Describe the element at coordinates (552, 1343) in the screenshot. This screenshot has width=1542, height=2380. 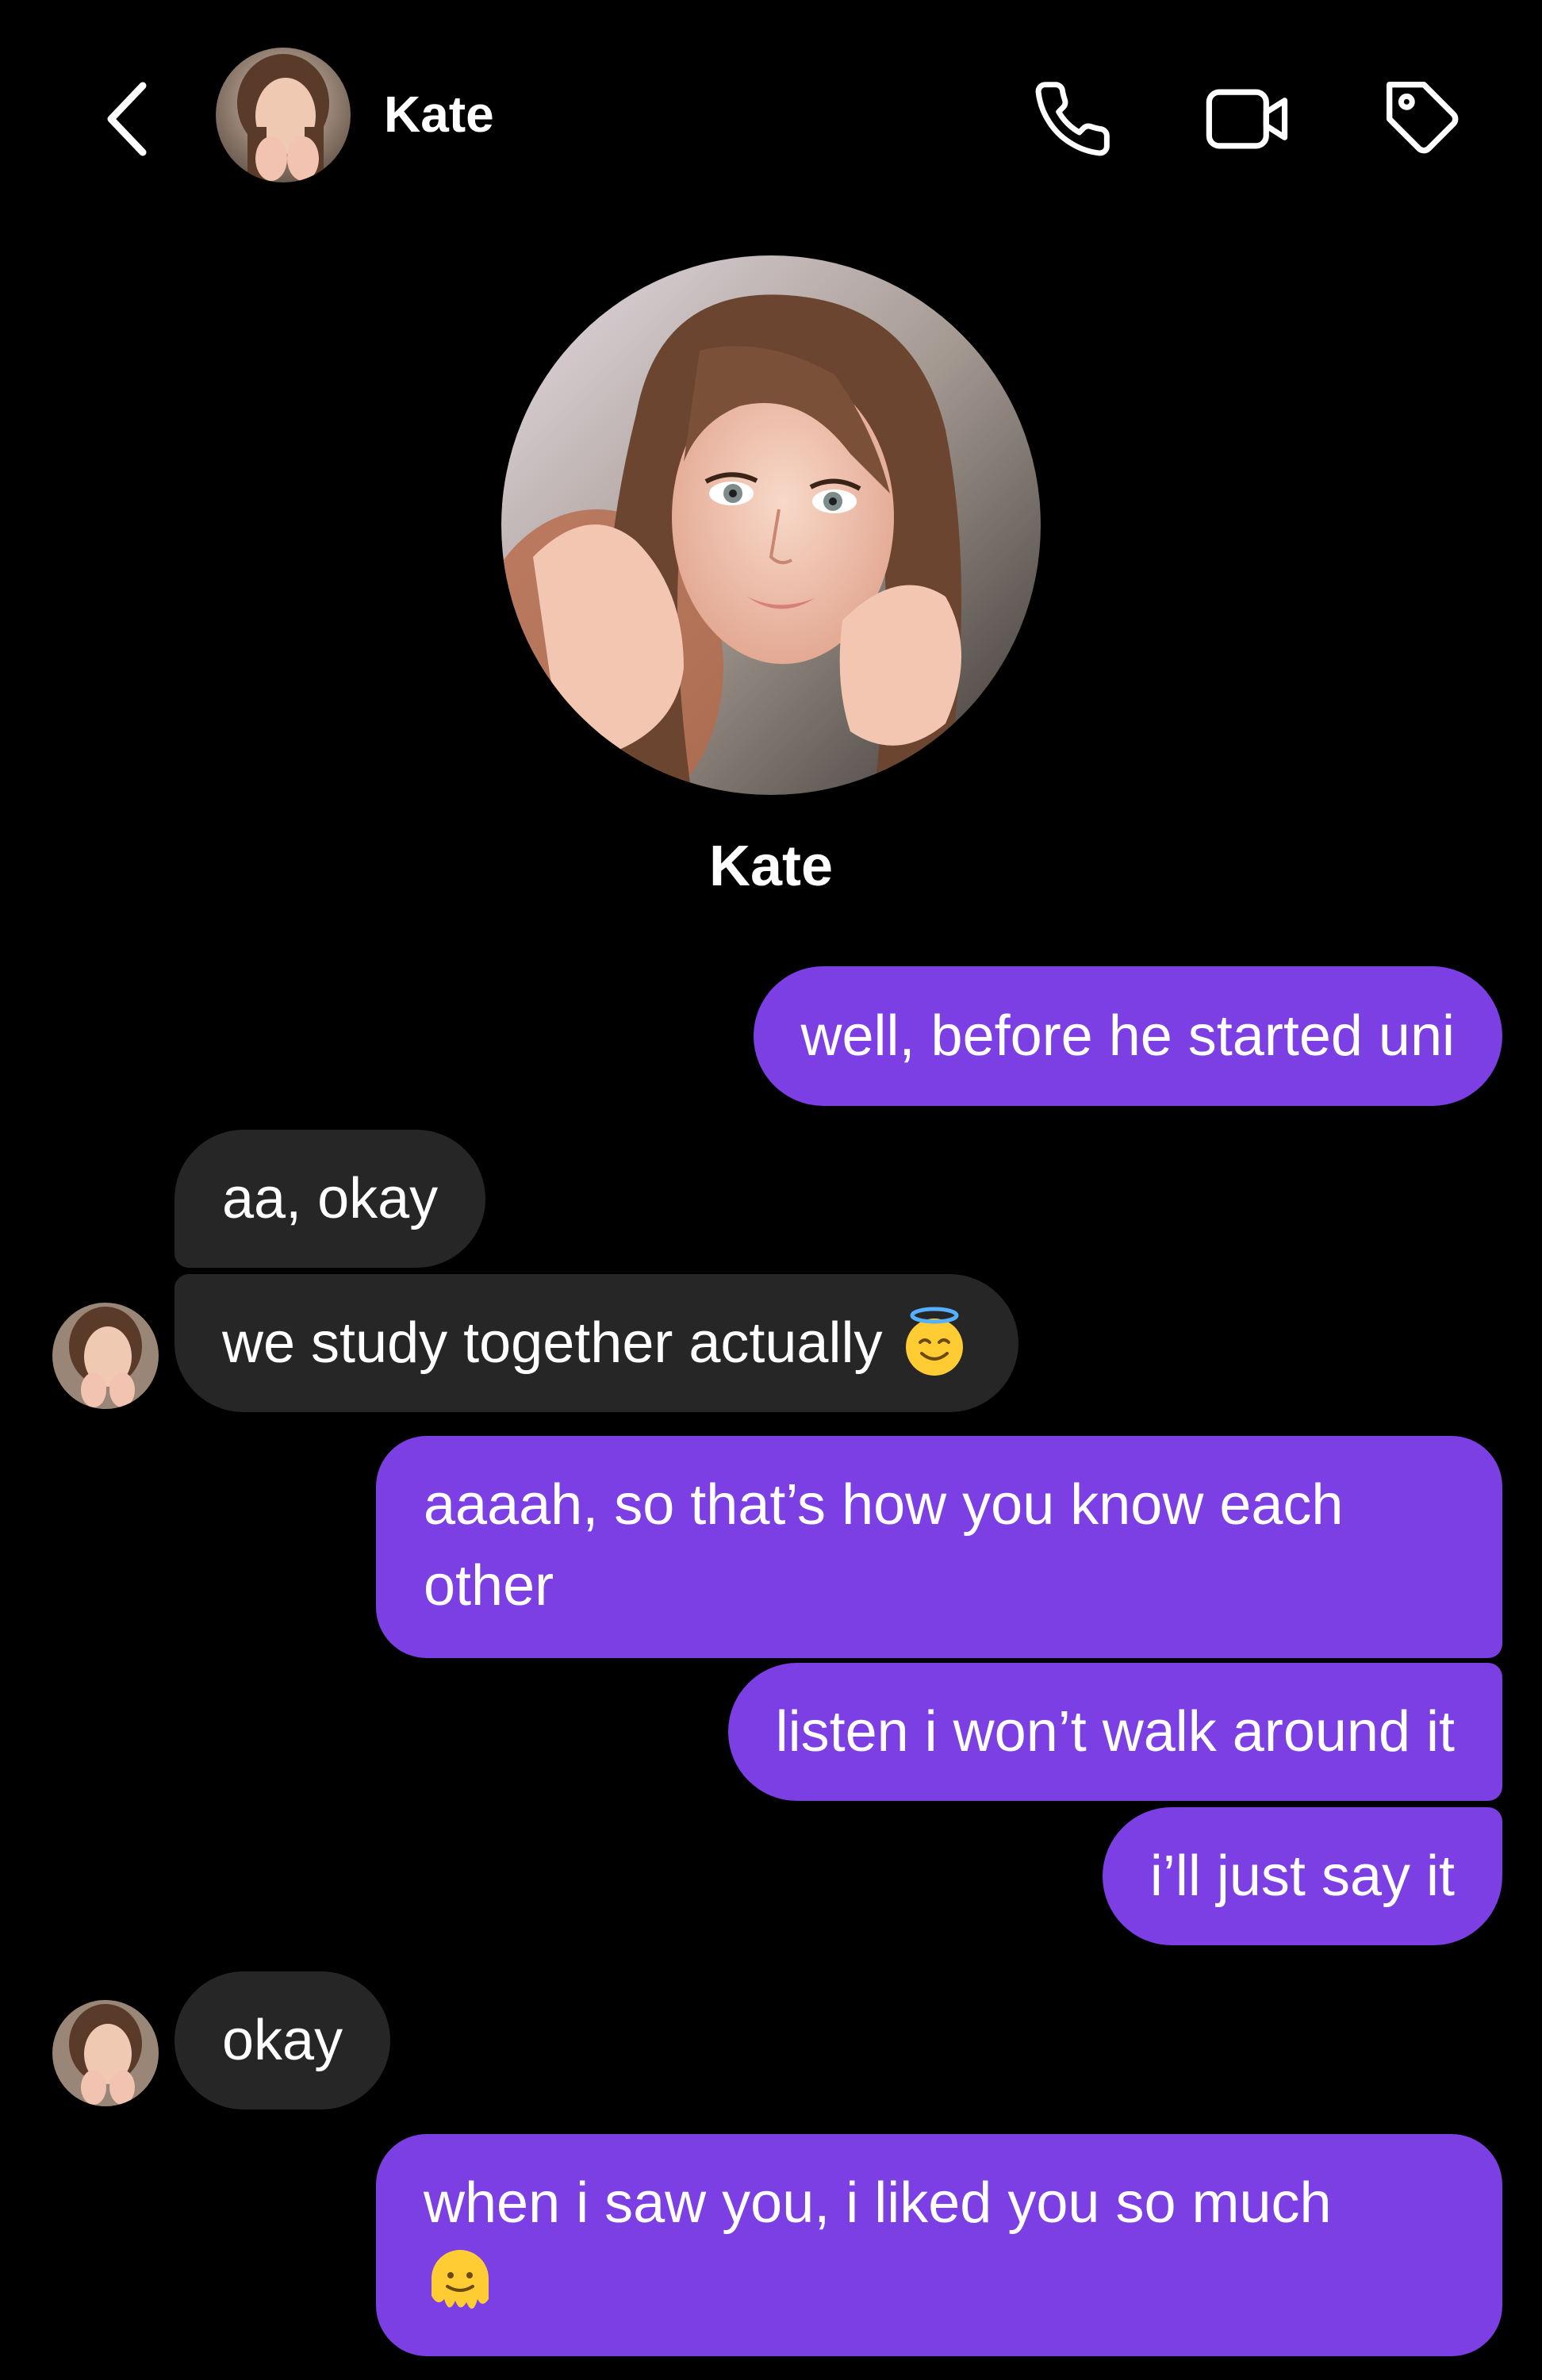
I see `message-text: we study together actually` at that location.